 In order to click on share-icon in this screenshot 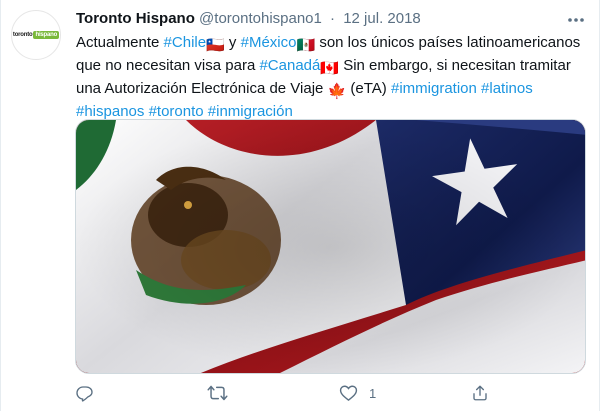, I will do `click(480, 393)`.